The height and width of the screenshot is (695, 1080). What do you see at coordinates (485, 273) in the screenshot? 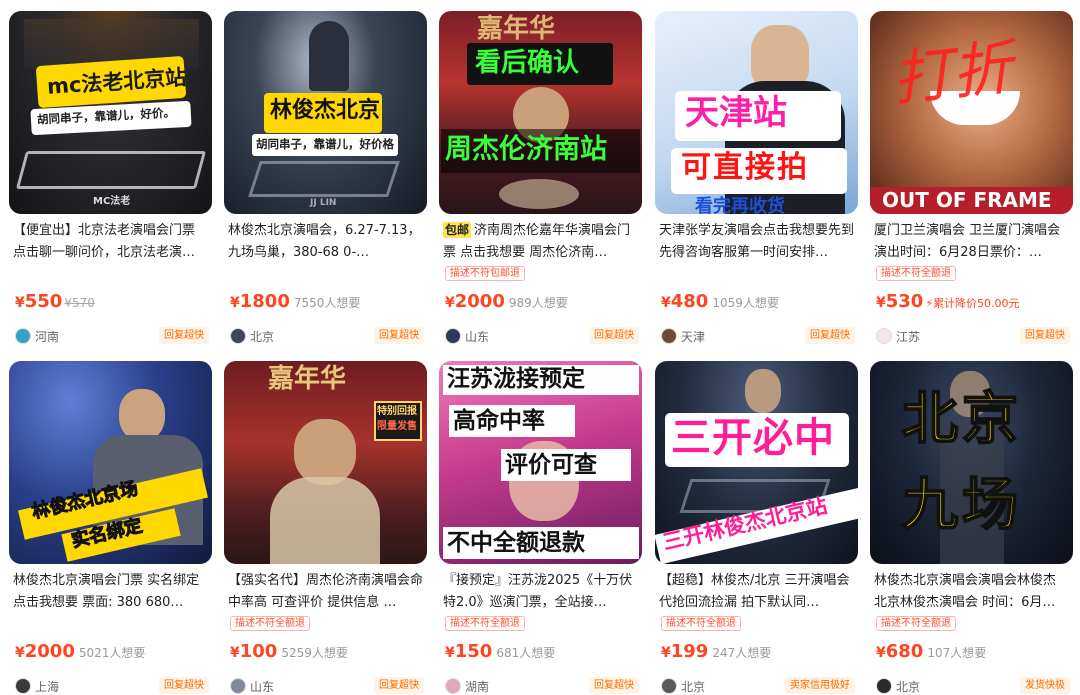
I see `guarantee-tag: 描述不符包邮退` at bounding box center [485, 273].